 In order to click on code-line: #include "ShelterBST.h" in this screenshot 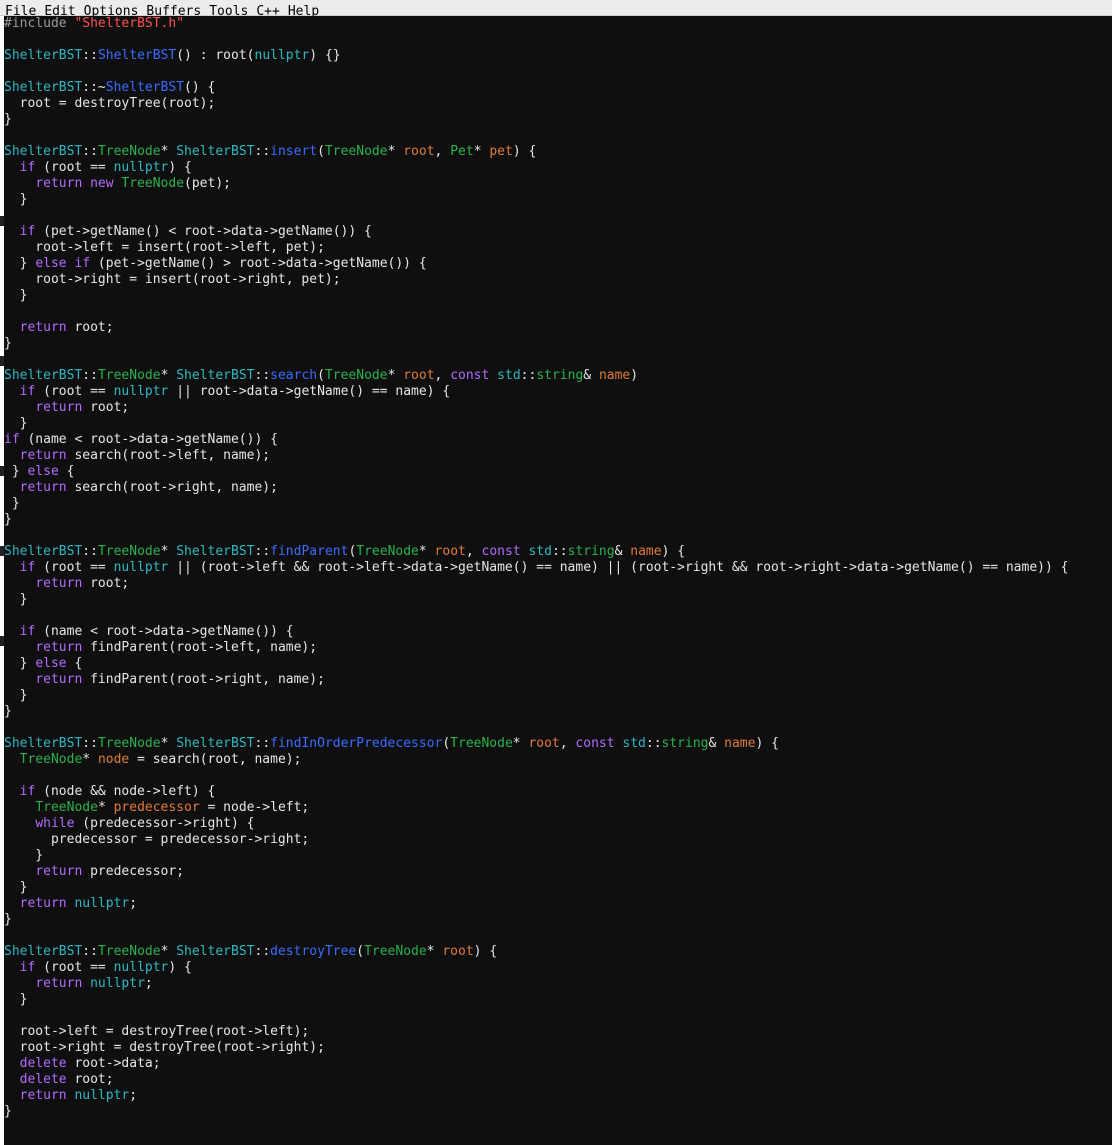, I will do `click(558, 24)`.